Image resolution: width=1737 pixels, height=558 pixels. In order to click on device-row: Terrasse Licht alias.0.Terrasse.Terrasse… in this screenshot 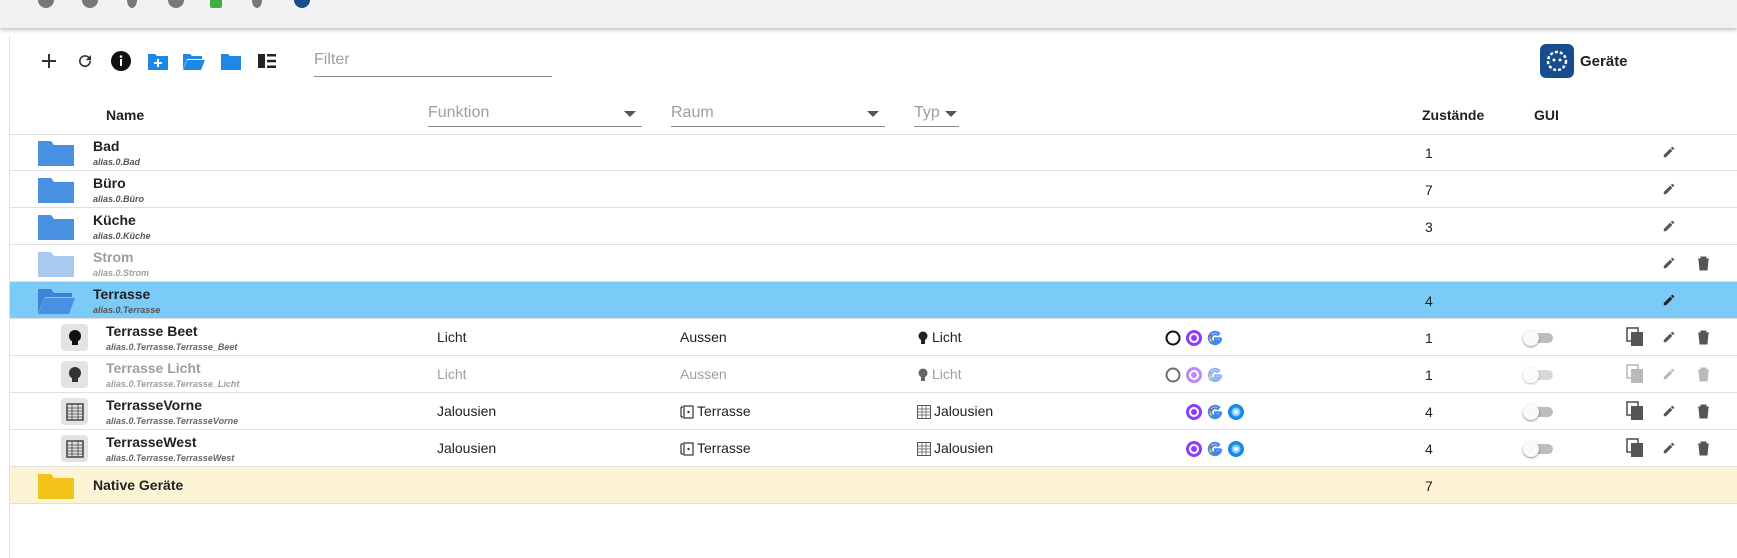, I will do `click(873, 374)`.